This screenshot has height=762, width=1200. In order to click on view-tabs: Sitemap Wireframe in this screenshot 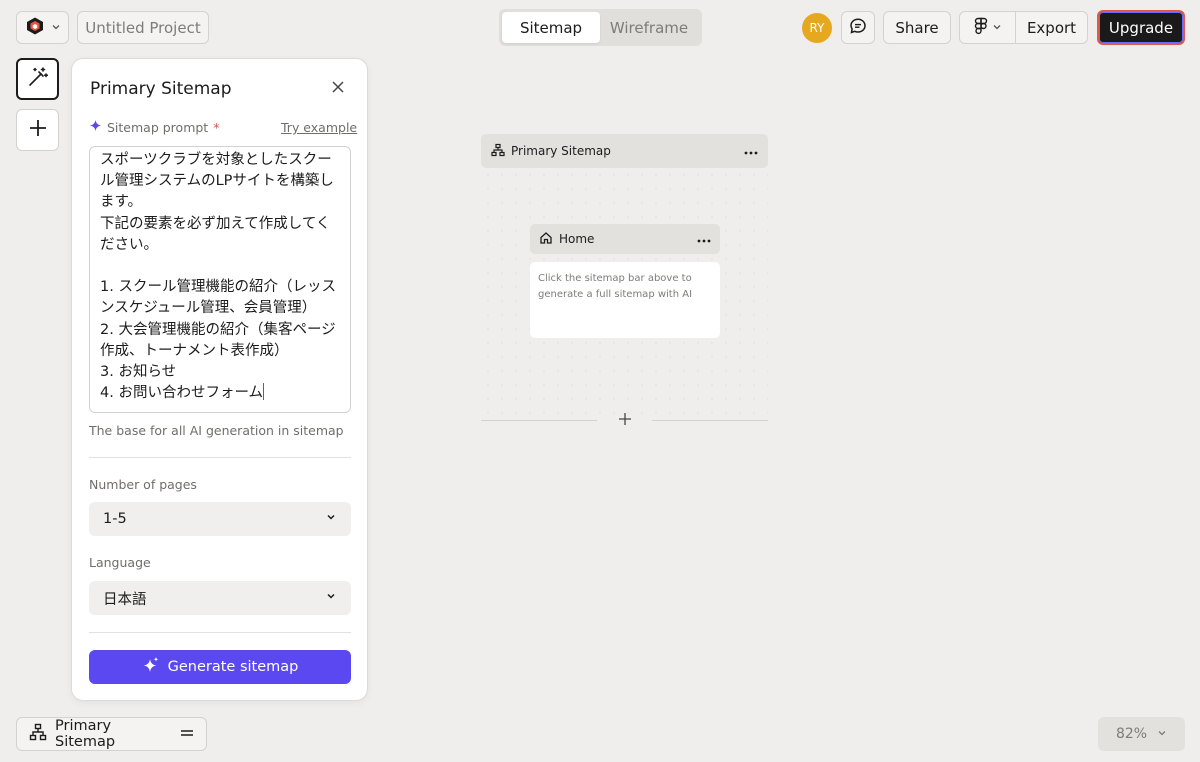, I will do `click(600, 27)`.